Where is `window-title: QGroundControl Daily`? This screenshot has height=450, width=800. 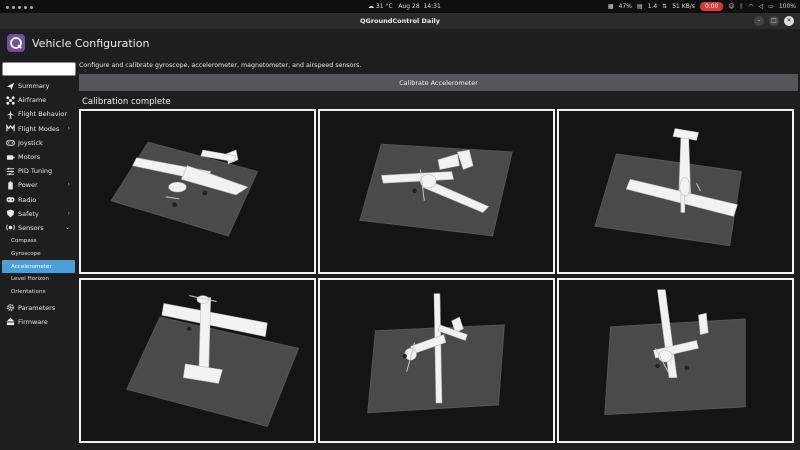 window-title: QGroundControl Daily is located at coordinates (400, 21).